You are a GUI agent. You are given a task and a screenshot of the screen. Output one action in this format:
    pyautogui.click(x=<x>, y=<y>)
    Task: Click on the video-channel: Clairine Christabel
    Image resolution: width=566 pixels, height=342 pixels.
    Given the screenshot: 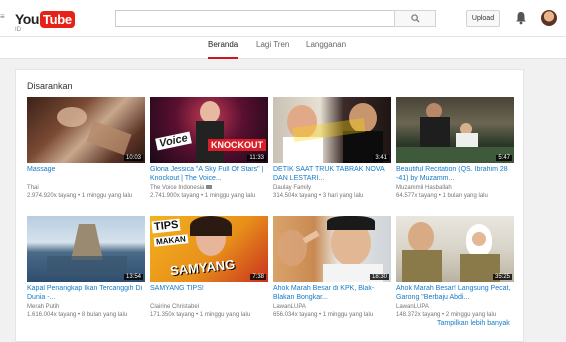 What is the action you would take?
    pyautogui.click(x=209, y=307)
    